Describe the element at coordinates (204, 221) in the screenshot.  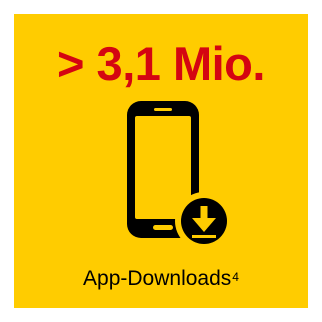
I see `download-arrow-icon` at that location.